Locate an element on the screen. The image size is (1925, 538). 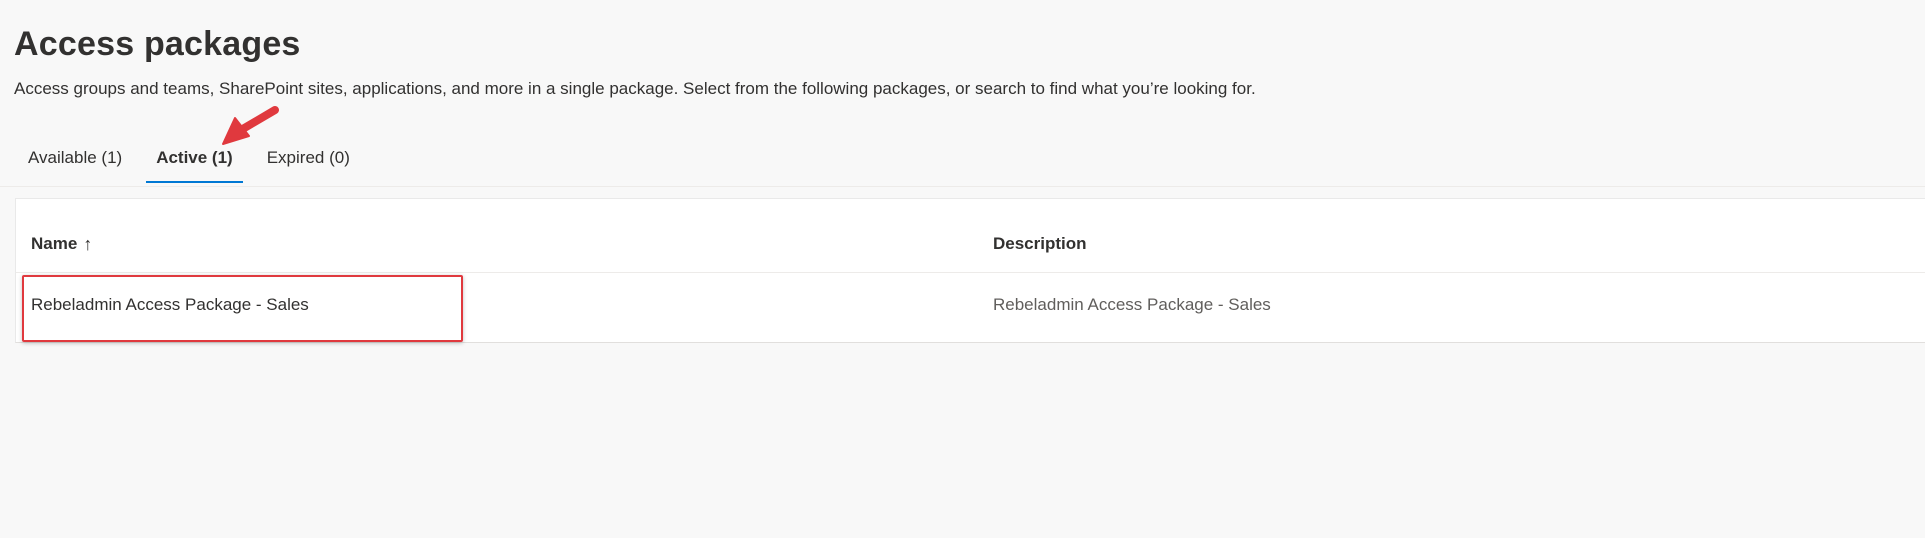
column-header-name: Name ↑ is located at coordinates (61, 244).